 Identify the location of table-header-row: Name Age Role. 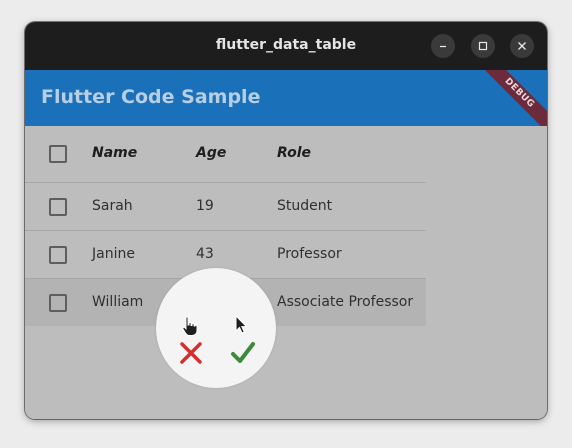
(225, 154).